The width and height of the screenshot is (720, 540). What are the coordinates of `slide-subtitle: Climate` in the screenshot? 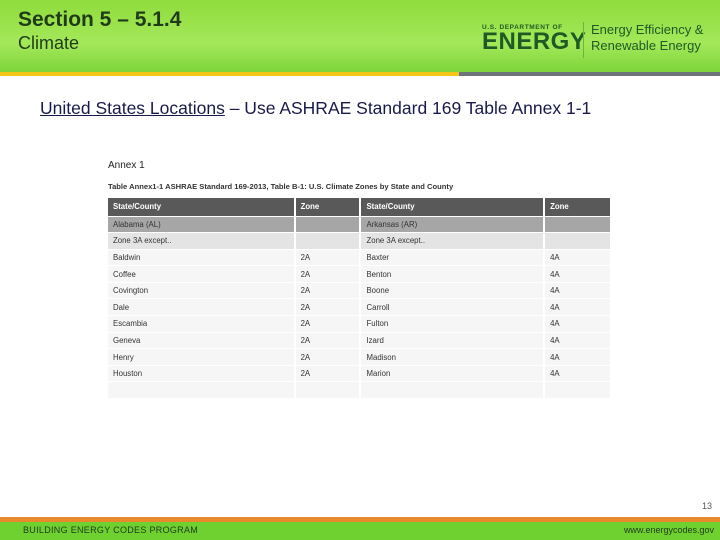 It's located at (49, 43).